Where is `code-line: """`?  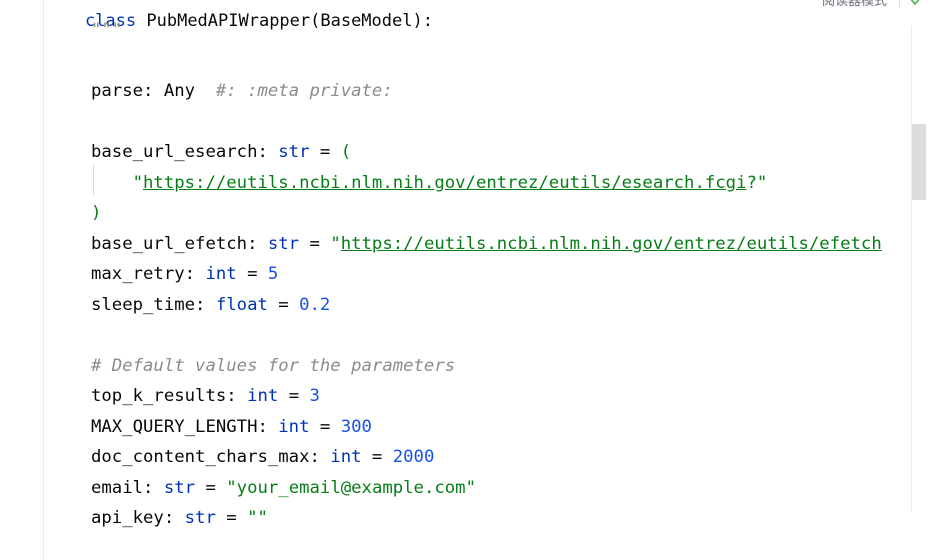 code-line: """ is located at coordinates (106, 30).